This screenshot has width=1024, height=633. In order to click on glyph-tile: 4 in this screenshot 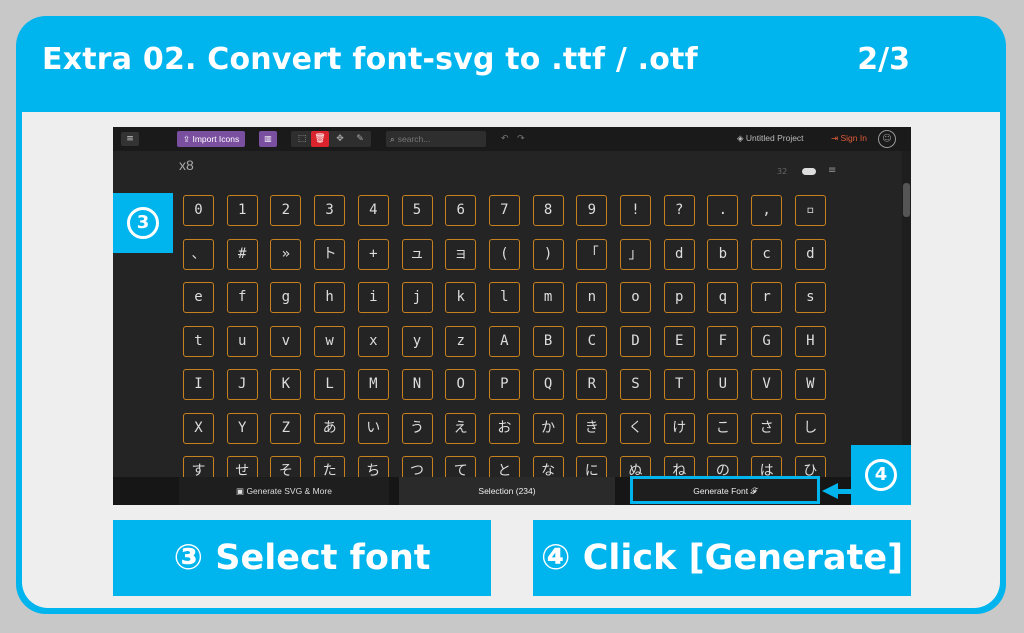, I will do `click(373, 210)`.